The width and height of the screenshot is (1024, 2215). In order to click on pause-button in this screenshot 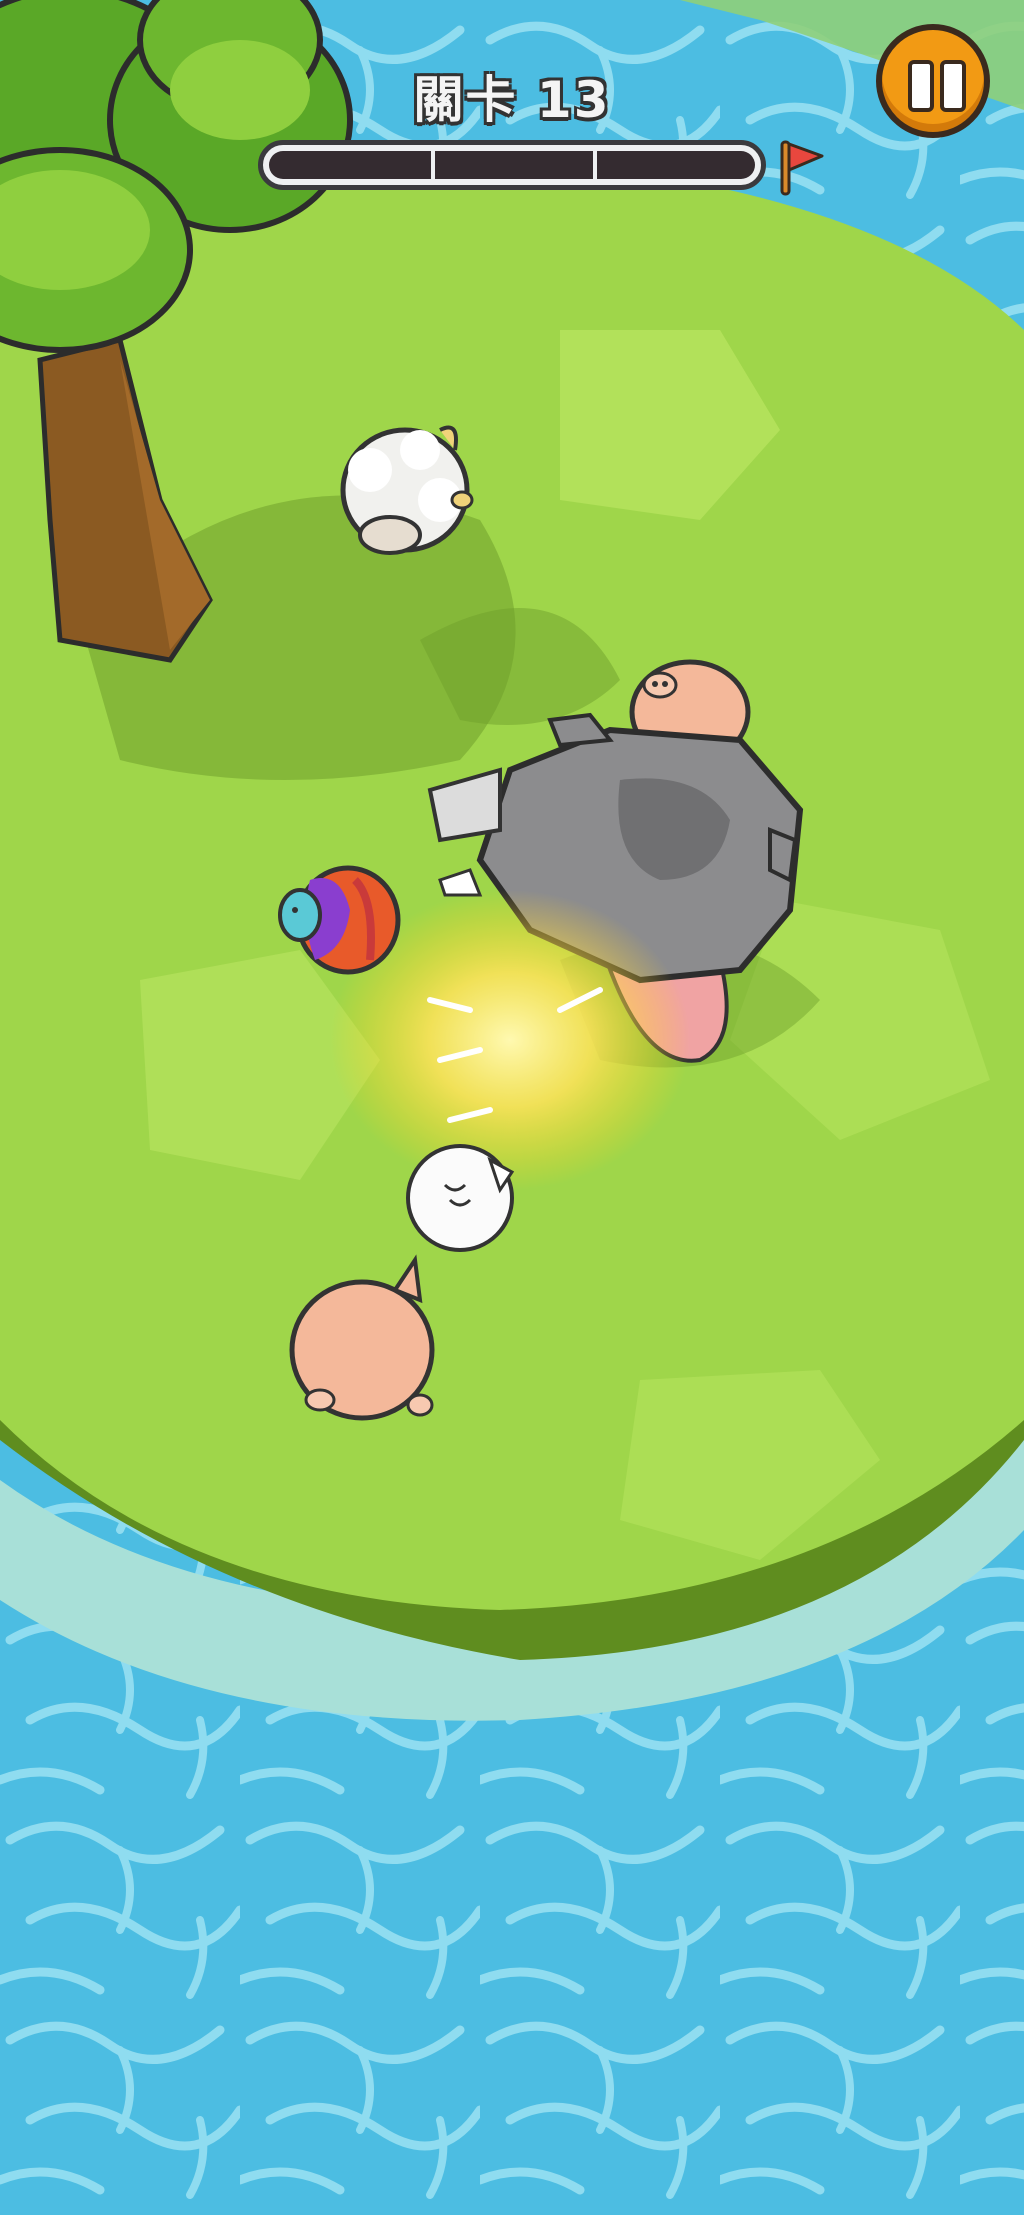, I will do `click(933, 81)`.